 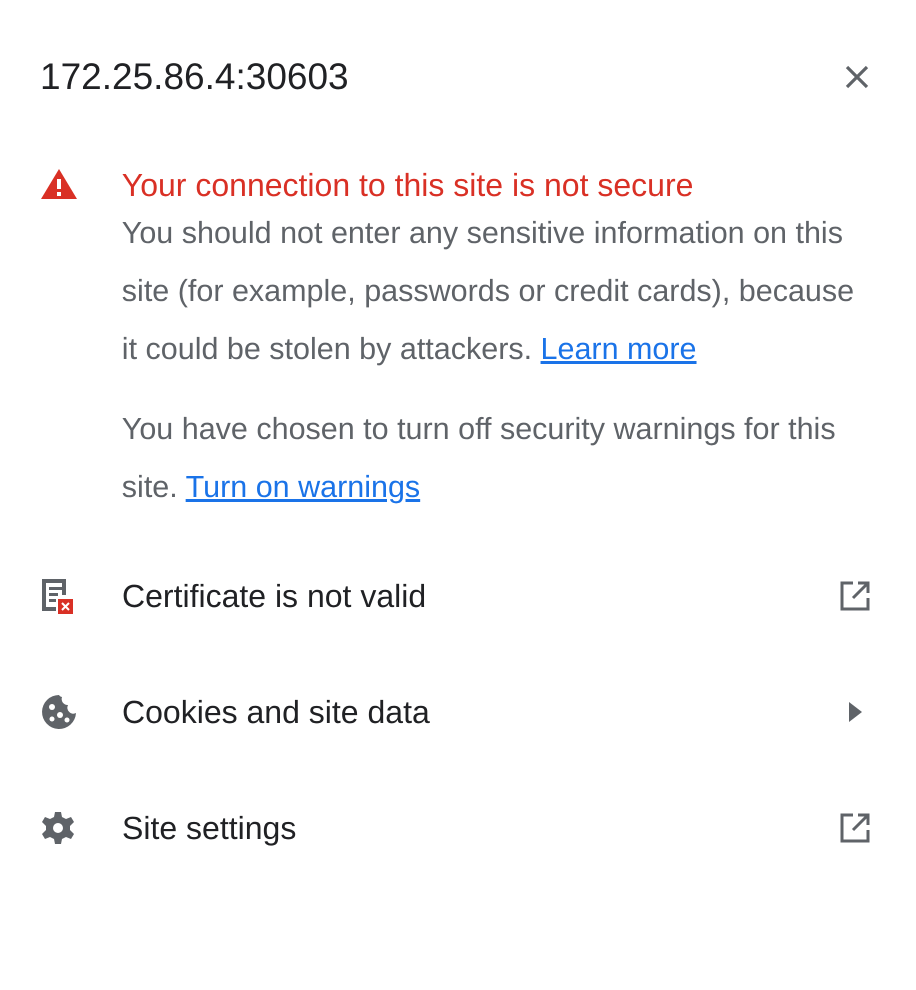 I want to click on warning-icon, so click(x=59, y=184).